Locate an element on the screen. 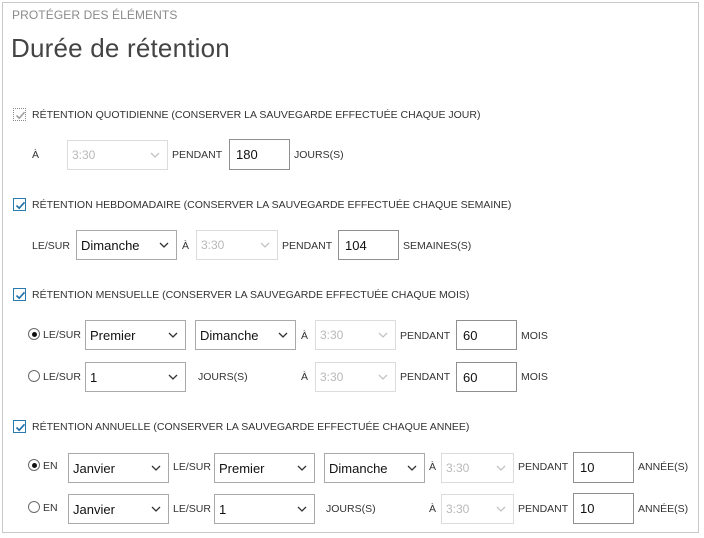  weekly-day-value: Dimanche is located at coordinates (110, 245).